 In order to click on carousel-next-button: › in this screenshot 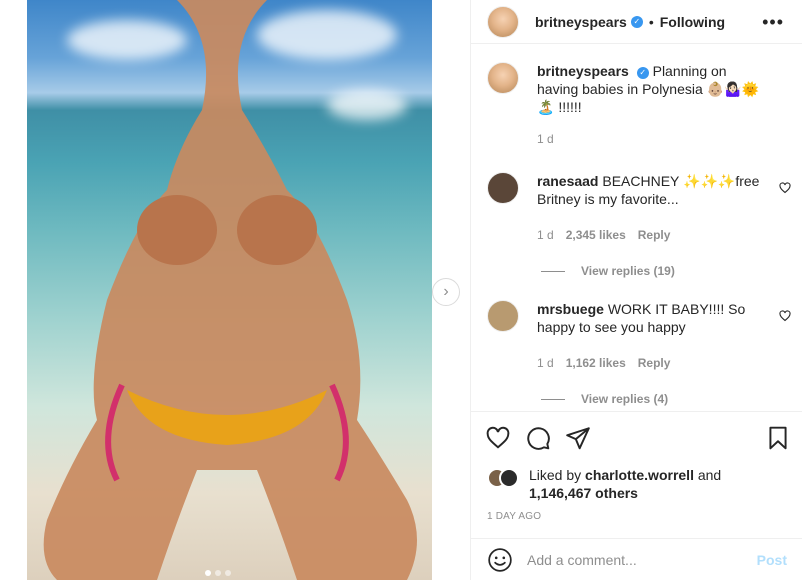, I will do `click(446, 292)`.